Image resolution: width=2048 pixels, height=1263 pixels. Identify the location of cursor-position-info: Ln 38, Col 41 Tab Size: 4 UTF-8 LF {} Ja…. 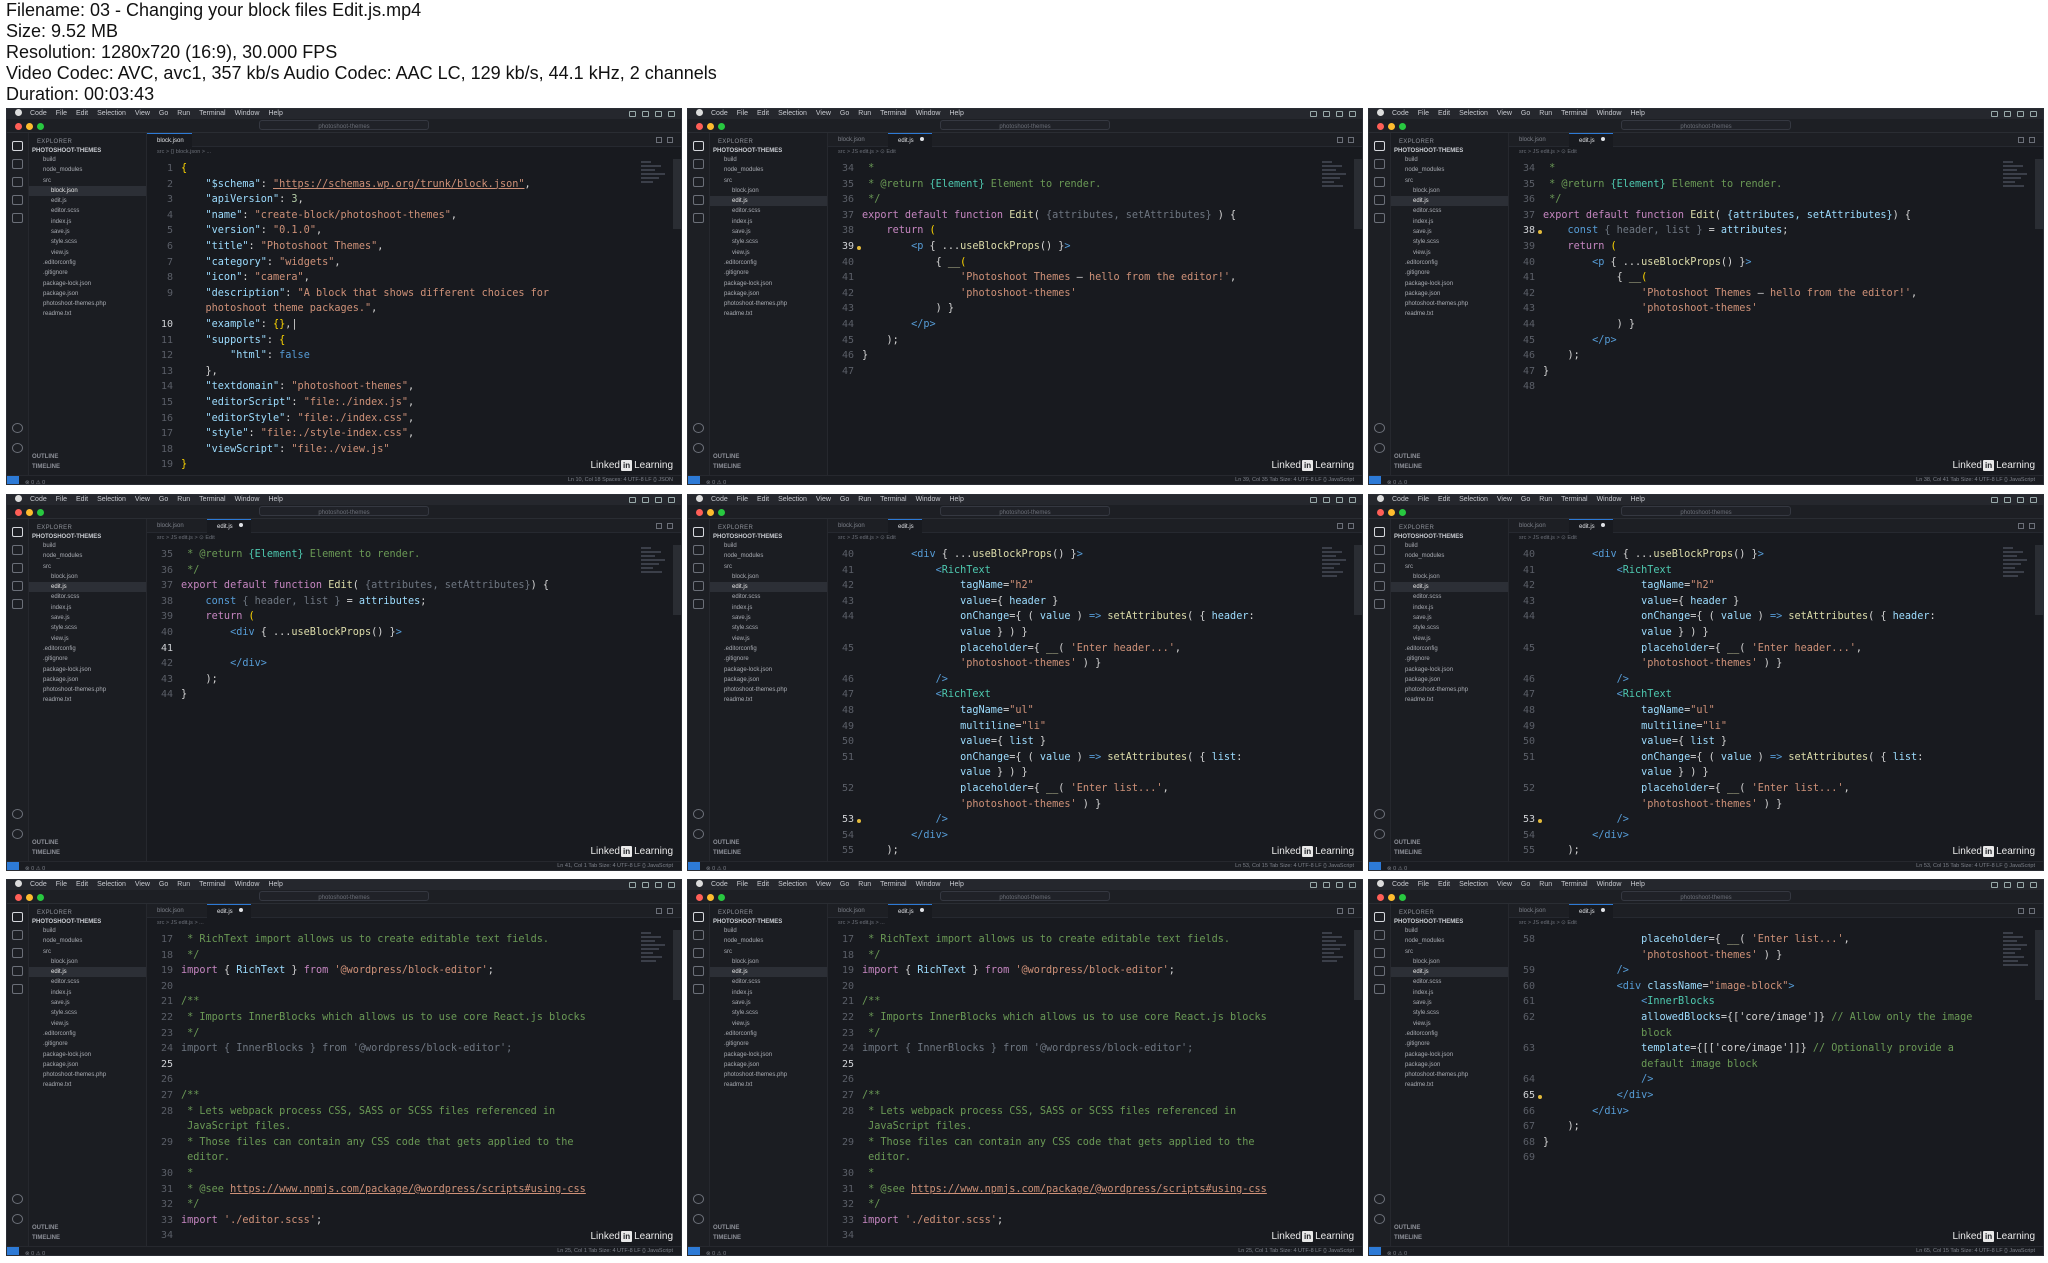
(1975, 480).